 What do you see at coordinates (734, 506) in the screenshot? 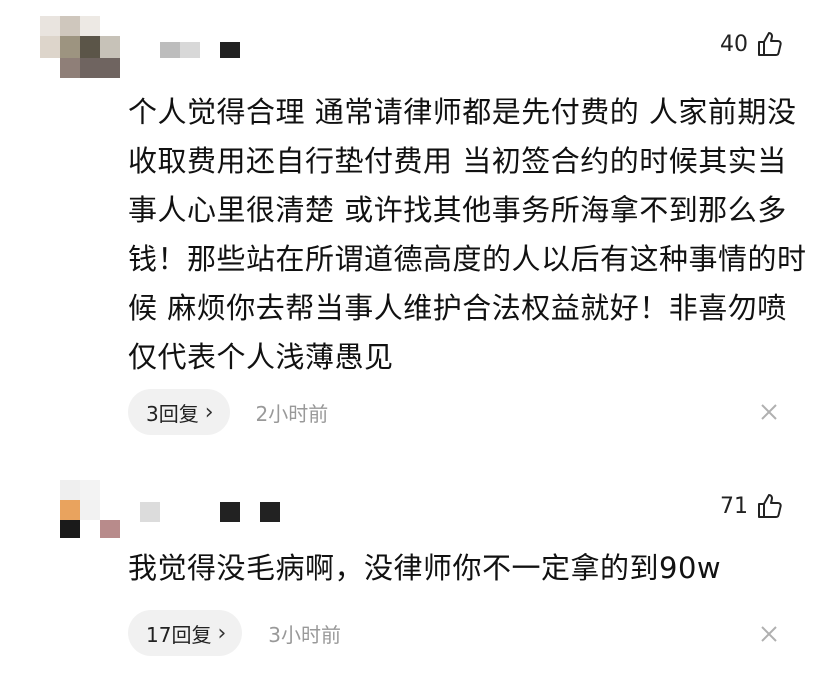
I see `like-count: 71` at bounding box center [734, 506].